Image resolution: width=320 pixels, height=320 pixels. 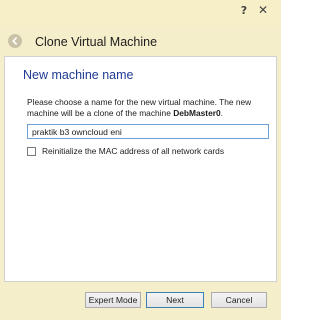 I want to click on help-icon: ?, so click(x=244, y=10).